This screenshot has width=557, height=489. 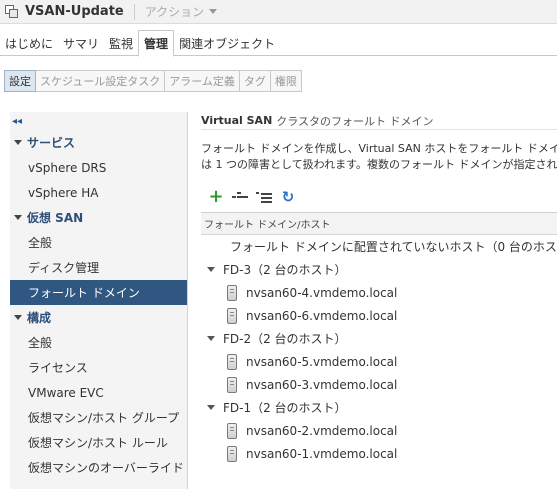 I want to click on tab-summary: サマリ, so click(x=81, y=43).